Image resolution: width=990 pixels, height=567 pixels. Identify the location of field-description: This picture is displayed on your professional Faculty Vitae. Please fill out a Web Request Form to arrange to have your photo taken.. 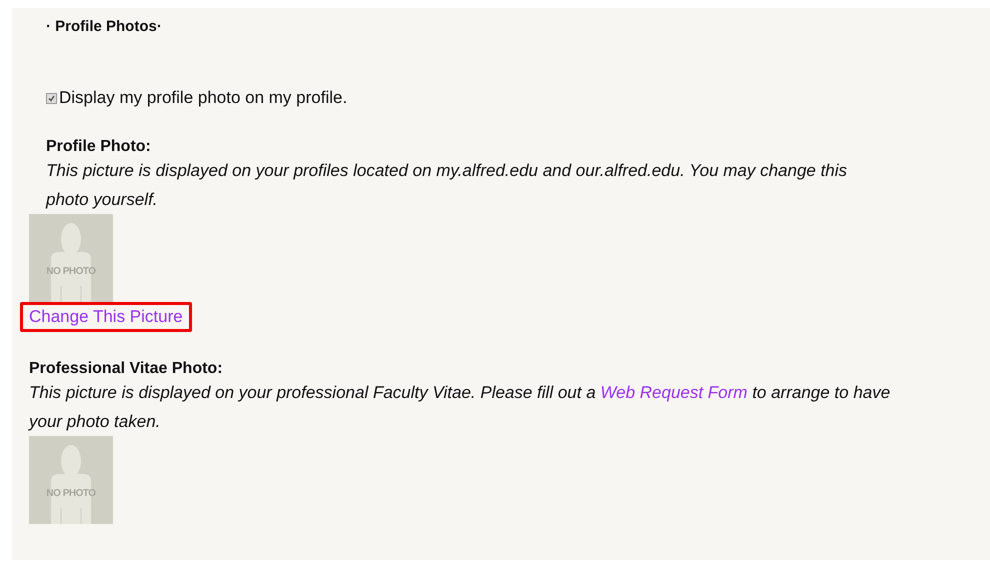
(460, 407).